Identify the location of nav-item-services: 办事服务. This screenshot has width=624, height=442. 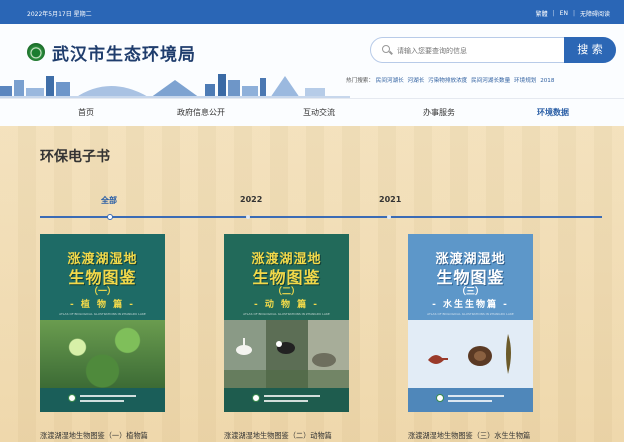
(439, 112).